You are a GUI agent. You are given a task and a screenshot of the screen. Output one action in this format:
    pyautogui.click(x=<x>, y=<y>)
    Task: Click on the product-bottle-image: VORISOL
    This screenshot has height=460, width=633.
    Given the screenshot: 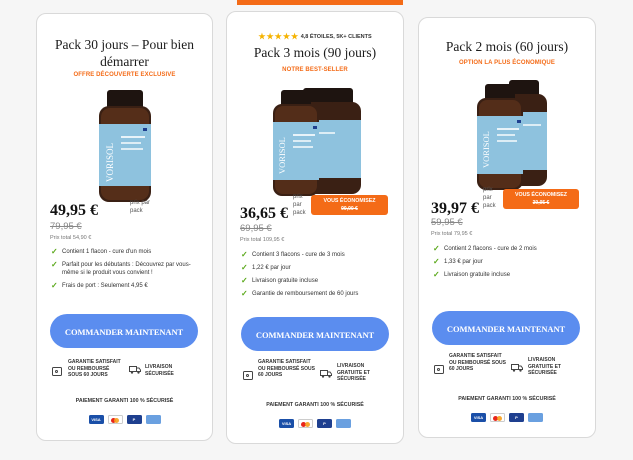 What is the action you would take?
    pyautogui.click(x=125, y=146)
    